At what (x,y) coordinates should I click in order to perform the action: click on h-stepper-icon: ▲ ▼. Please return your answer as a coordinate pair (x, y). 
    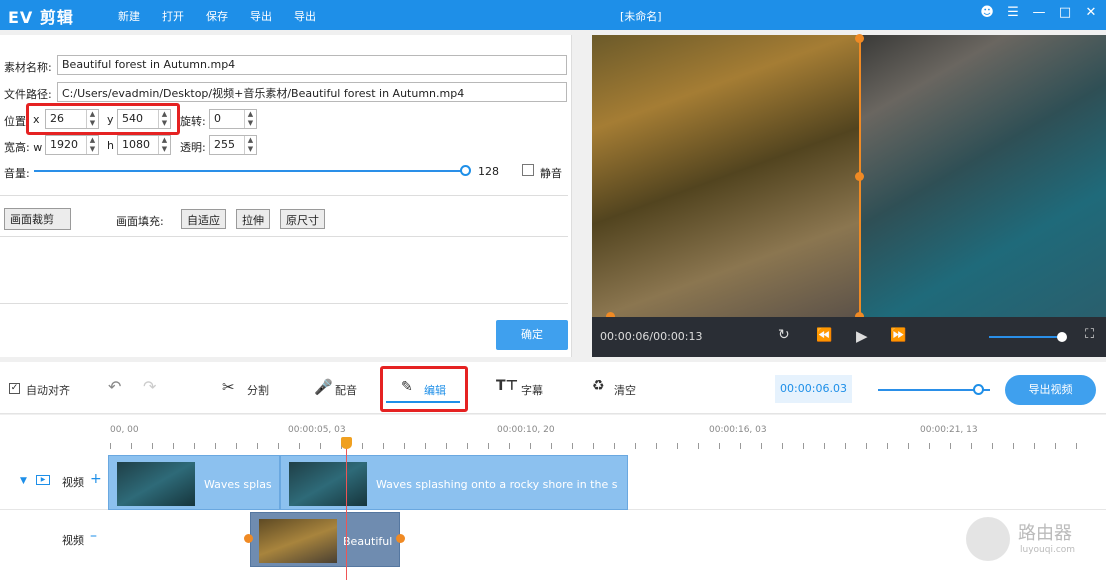
    Looking at the image, I should click on (164, 145).